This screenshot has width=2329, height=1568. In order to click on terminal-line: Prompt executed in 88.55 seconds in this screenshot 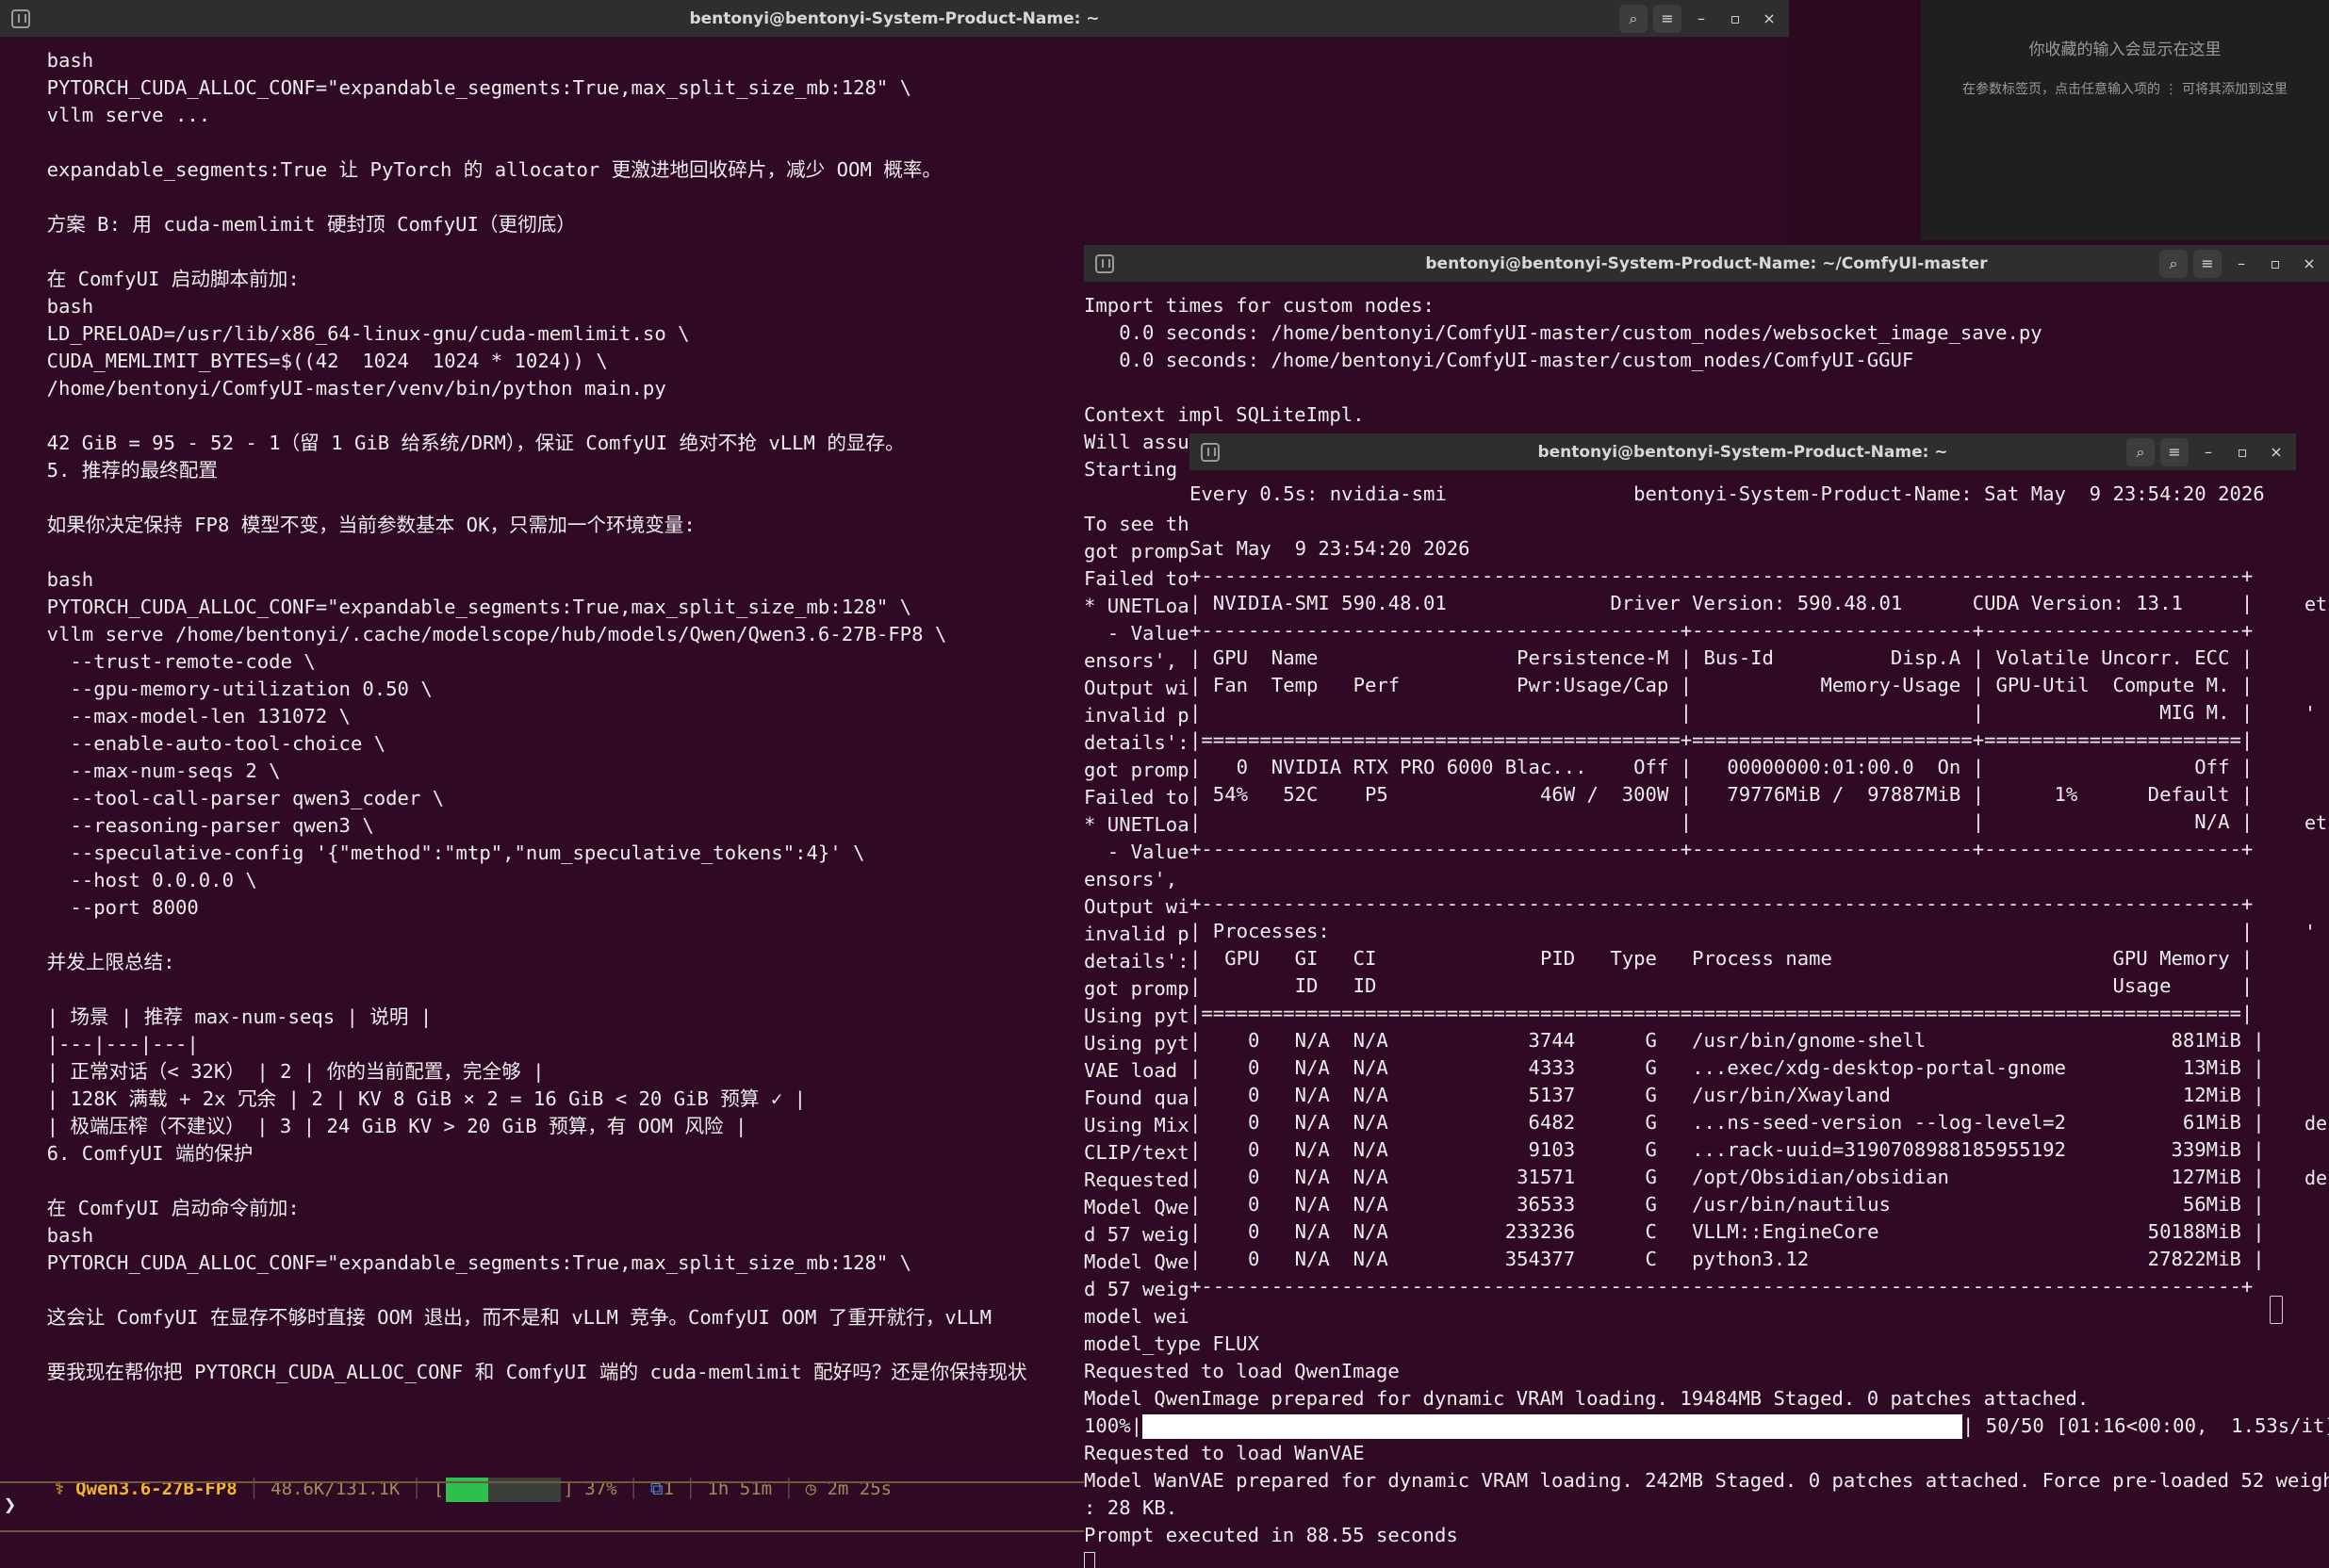, I will do `click(1271, 1535)`.